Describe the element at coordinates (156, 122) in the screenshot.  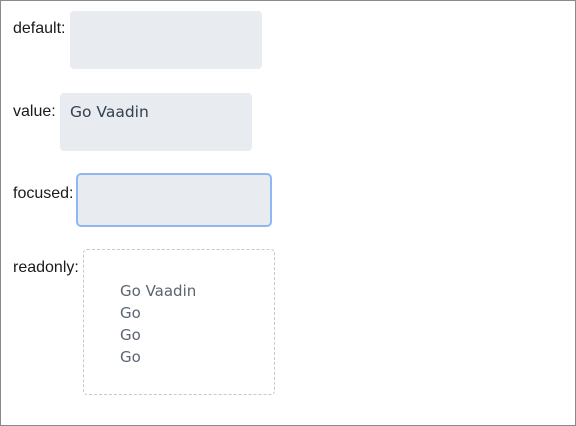
I see `value-text-area: Go Vaadin` at that location.